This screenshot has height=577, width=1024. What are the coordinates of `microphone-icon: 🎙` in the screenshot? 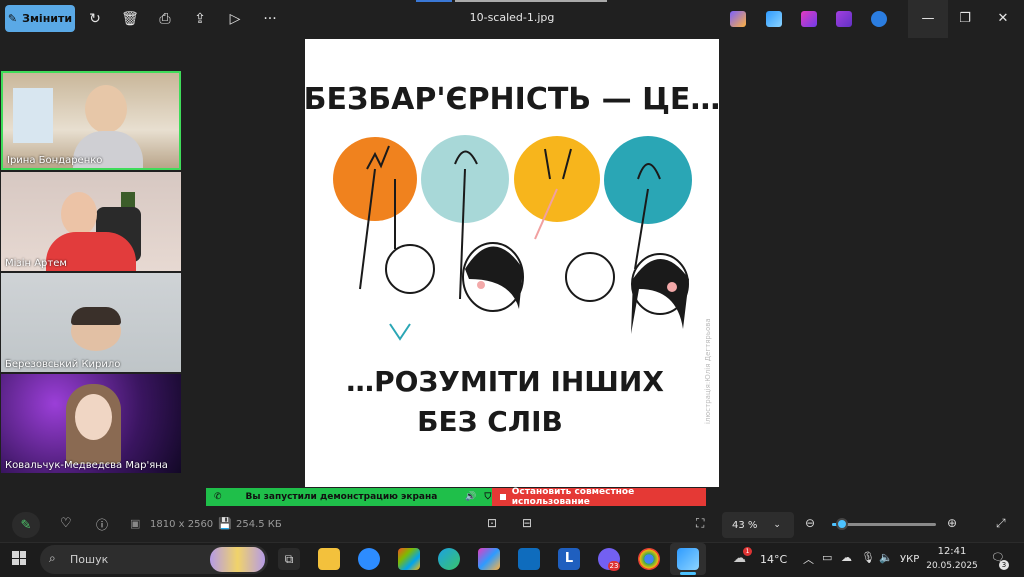 It's located at (868, 557).